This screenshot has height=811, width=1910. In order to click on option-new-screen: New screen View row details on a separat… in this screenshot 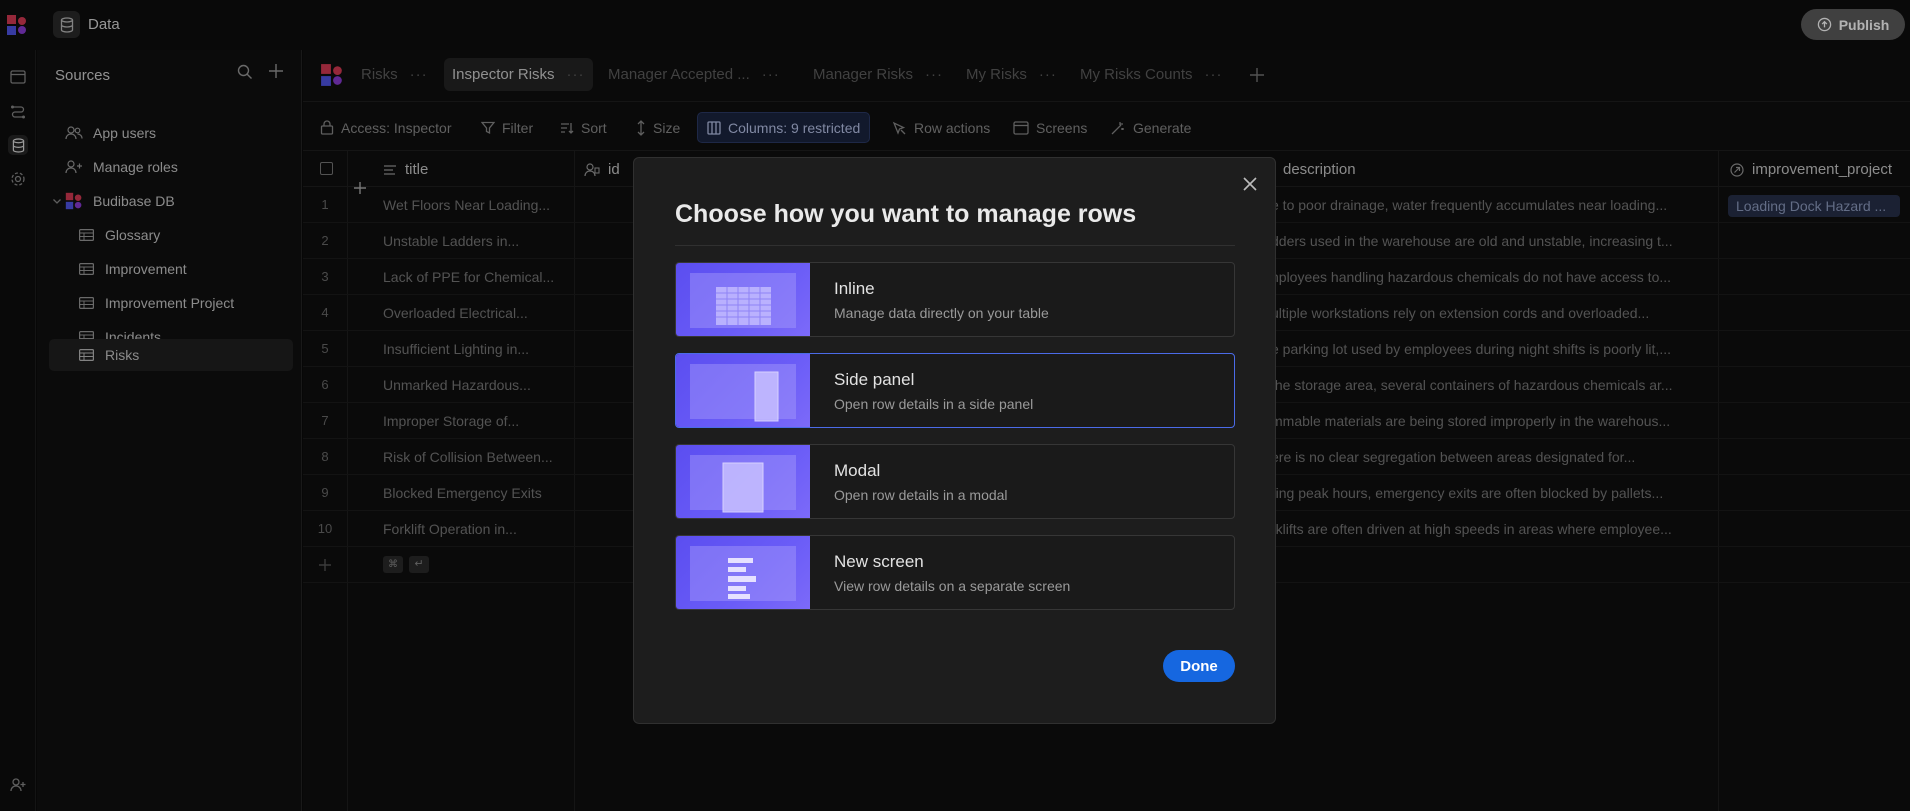, I will do `click(955, 572)`.